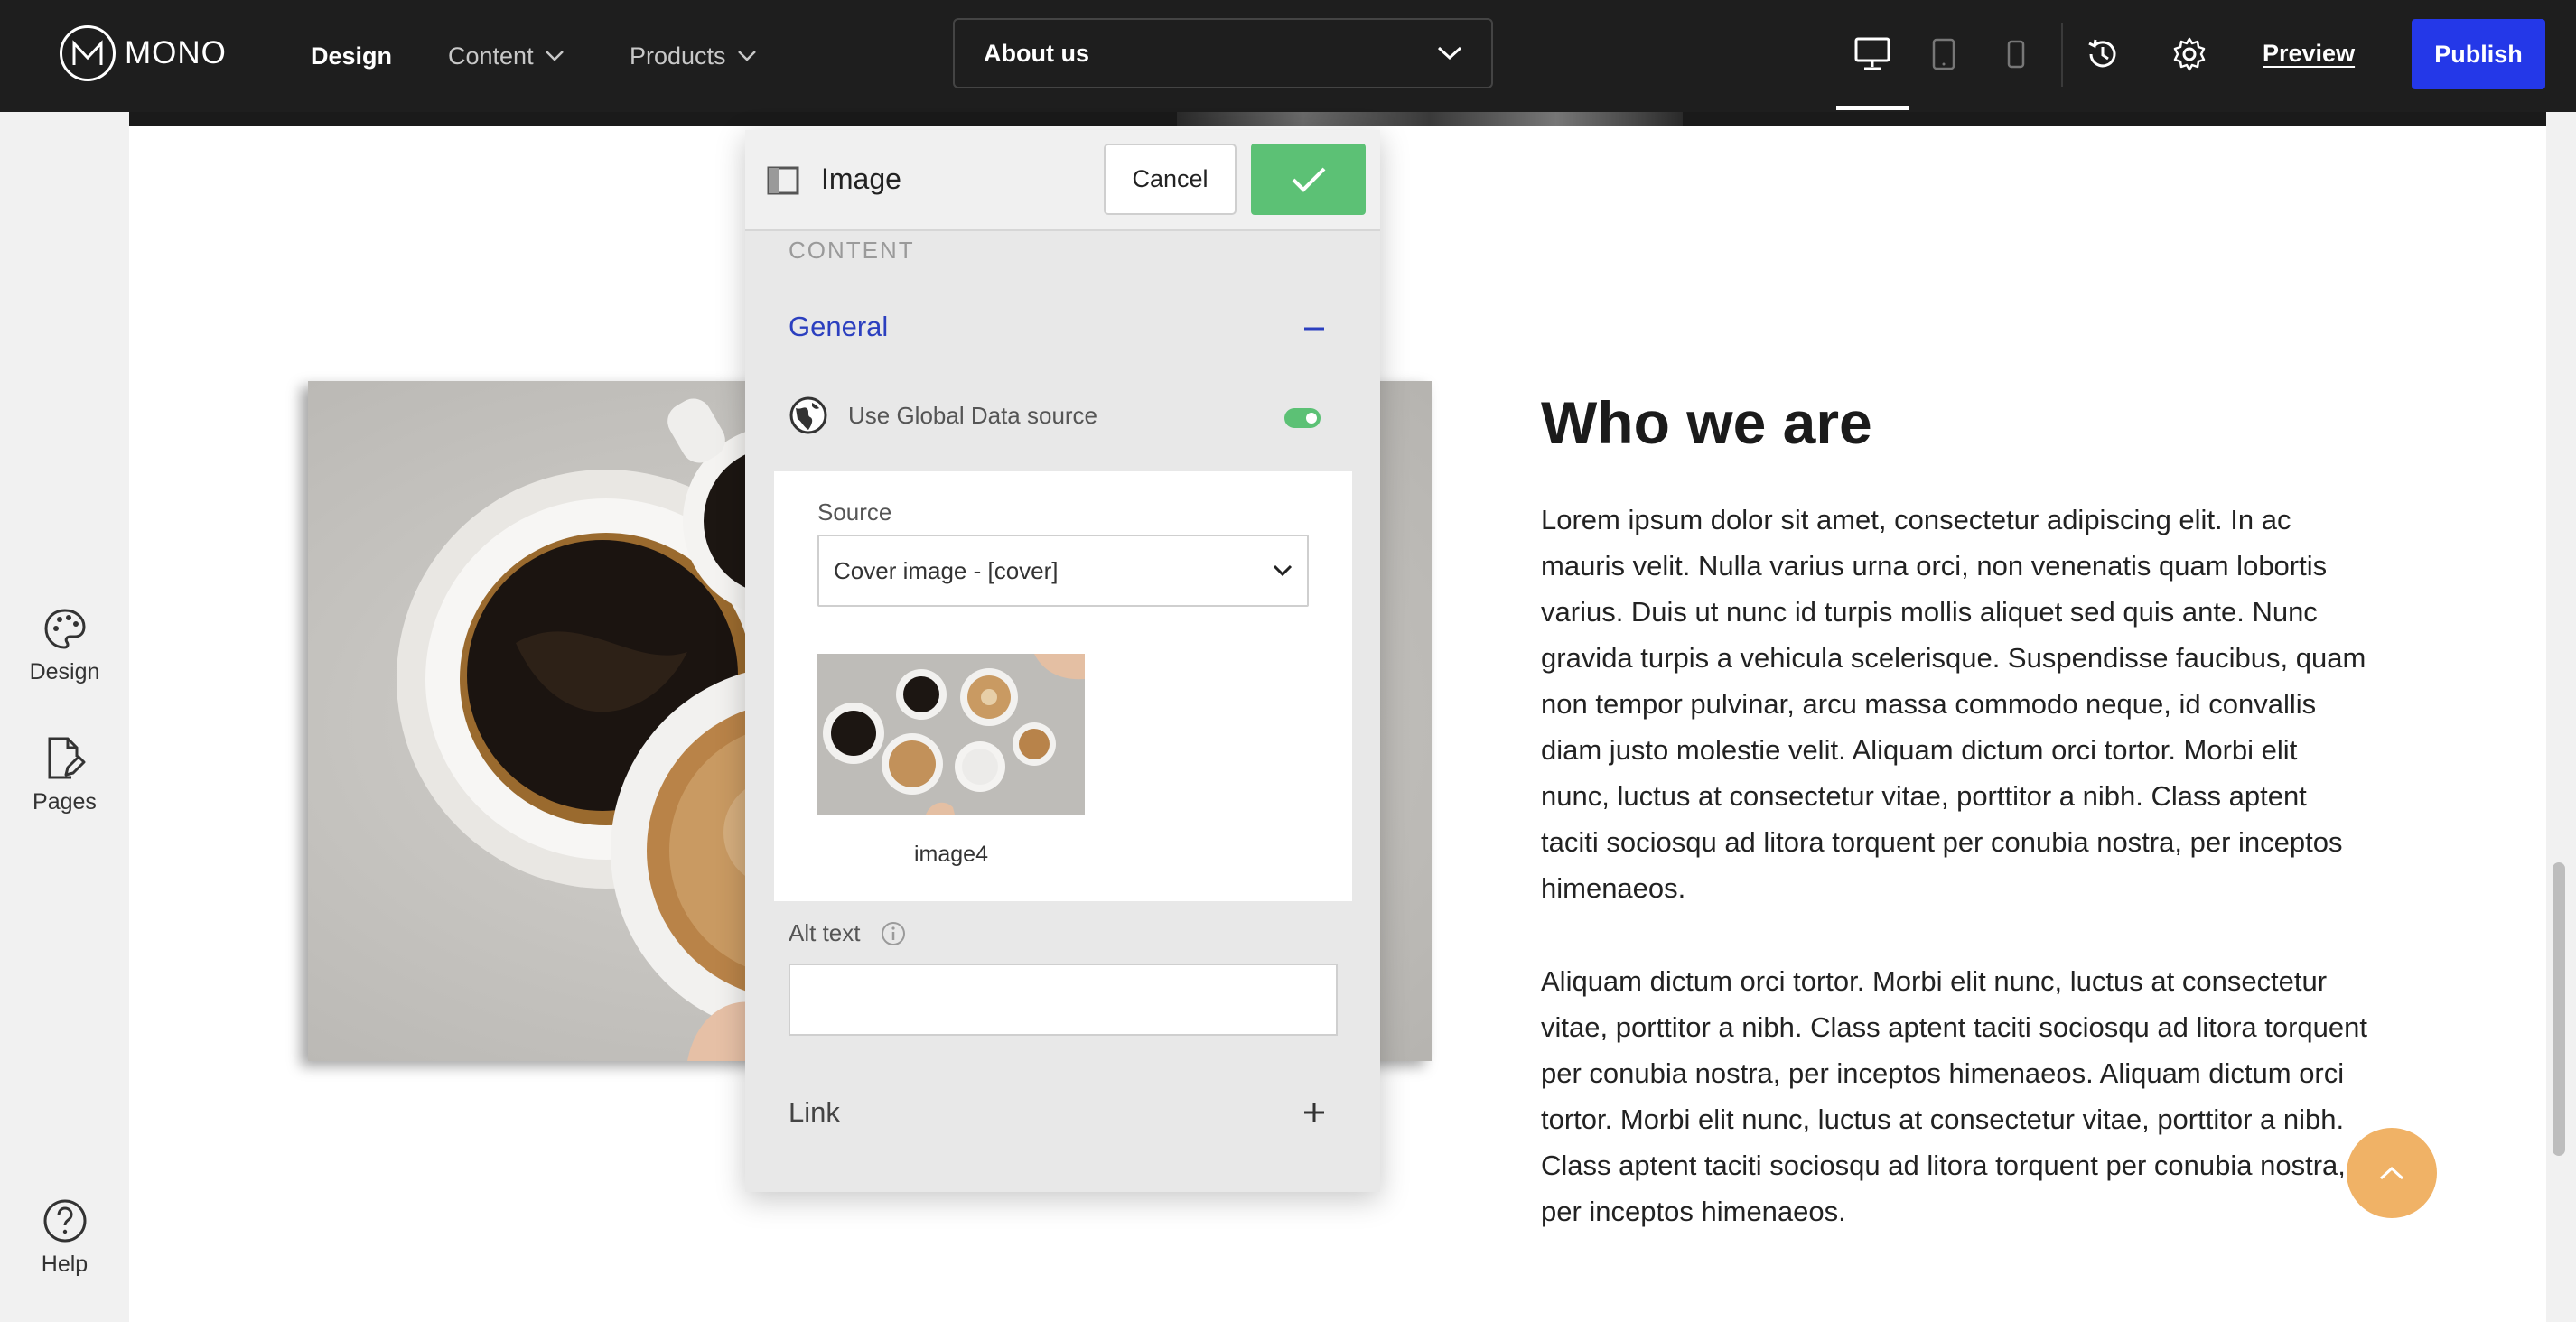 The height and width of the screenshot is (1322, 2576). What do you see at coordinates (2062, 55) in the screenshot?
I see `toolbar-divider` at bounding box center [2062, 55].